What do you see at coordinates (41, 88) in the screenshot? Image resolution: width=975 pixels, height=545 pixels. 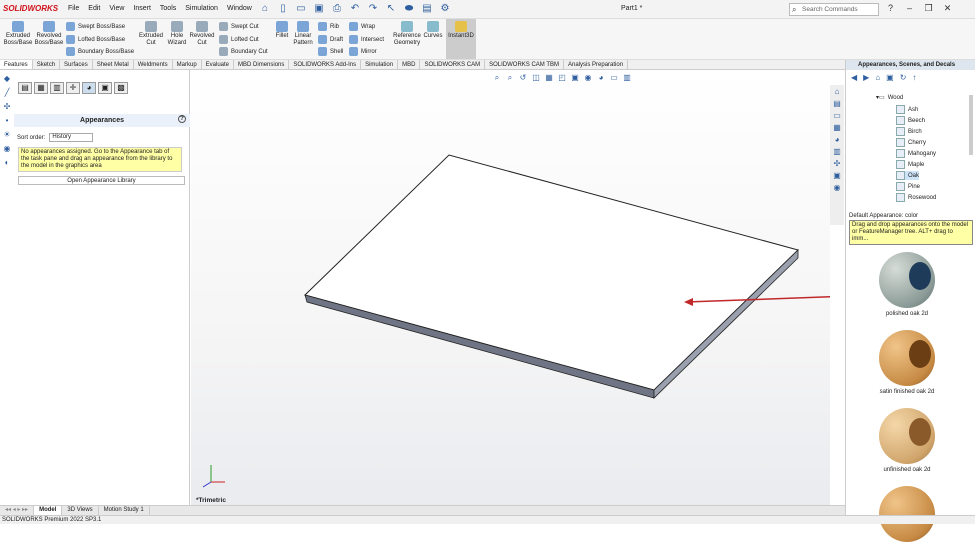 I see `property-manager-icon: ▦` at bounding box center [41, 88].